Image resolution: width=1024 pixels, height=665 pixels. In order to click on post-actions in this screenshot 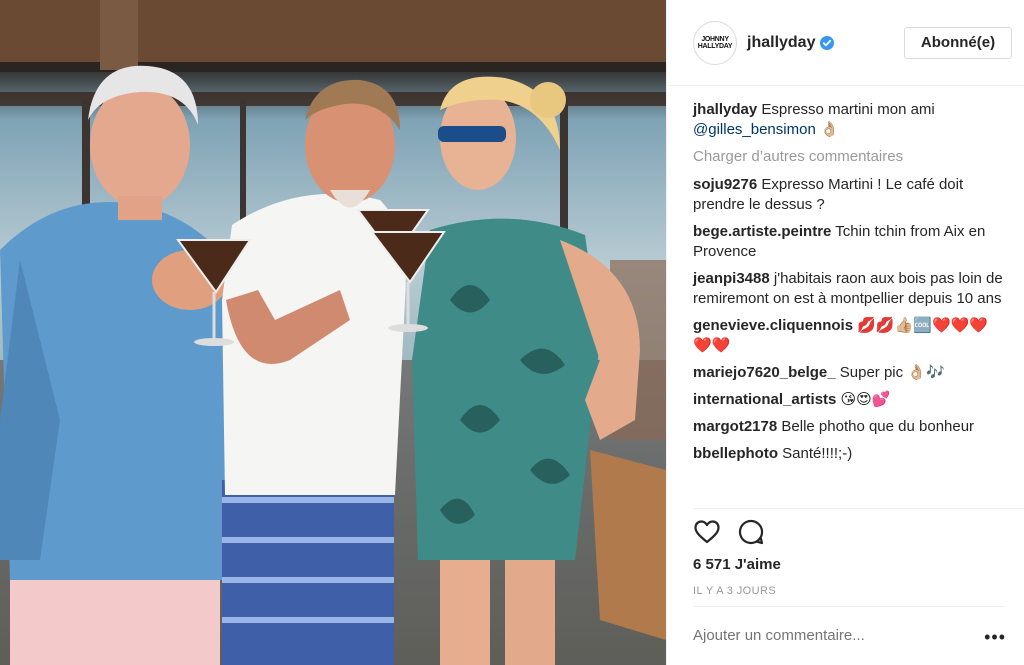, I will do `click(729, 532)`.